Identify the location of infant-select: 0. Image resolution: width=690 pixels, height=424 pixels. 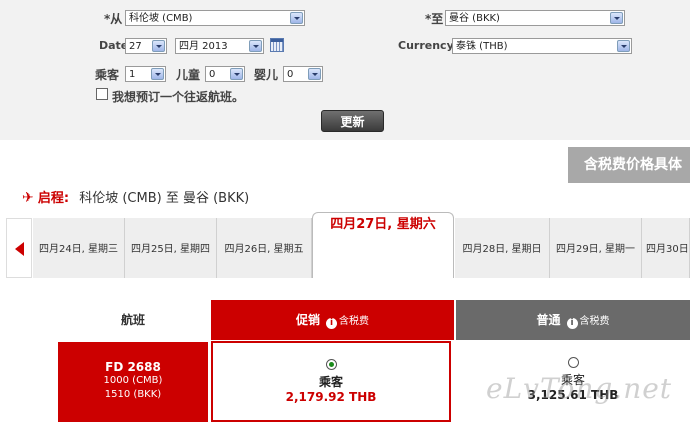
(303, 74).